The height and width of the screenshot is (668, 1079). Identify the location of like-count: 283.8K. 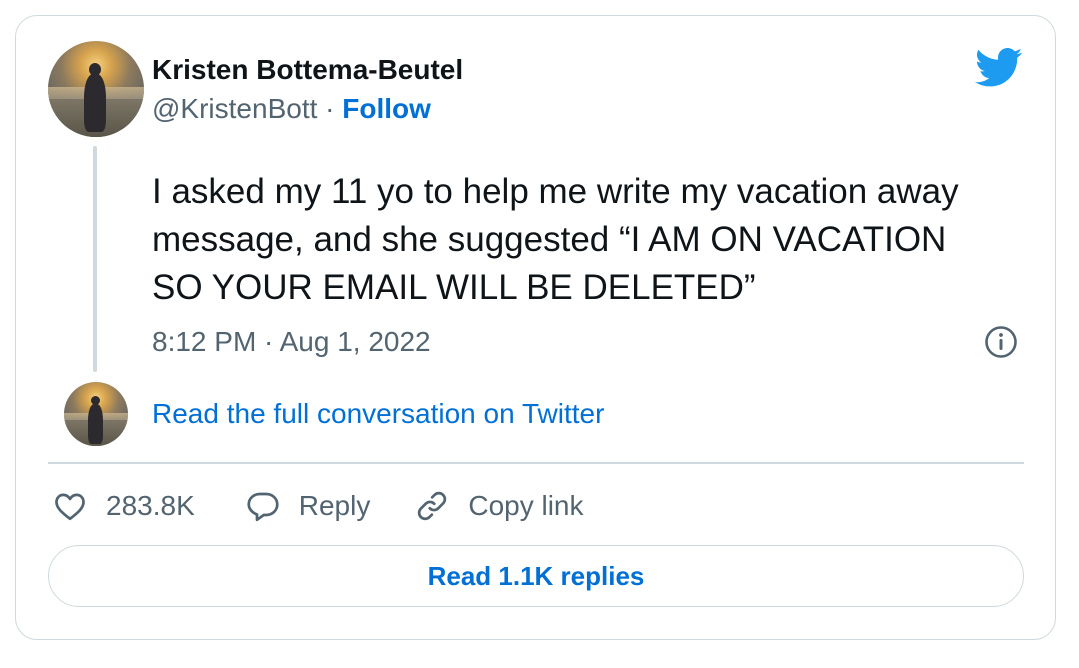
(150, 505).